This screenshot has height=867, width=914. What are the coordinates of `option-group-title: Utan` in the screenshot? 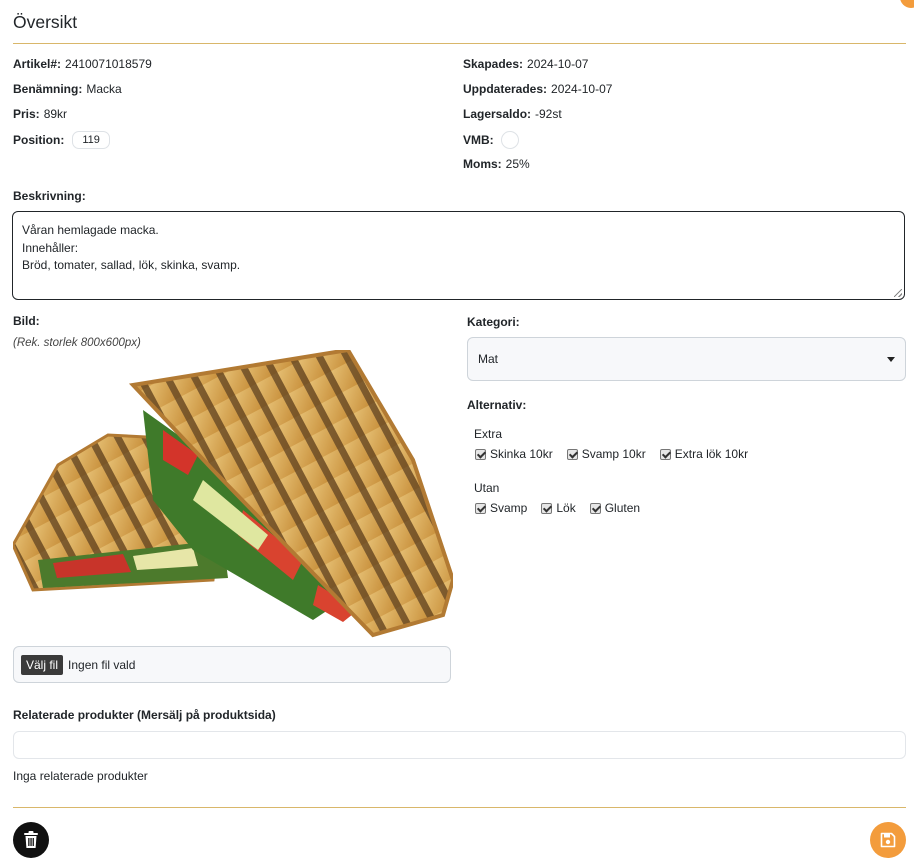 It's located at (487, 488).